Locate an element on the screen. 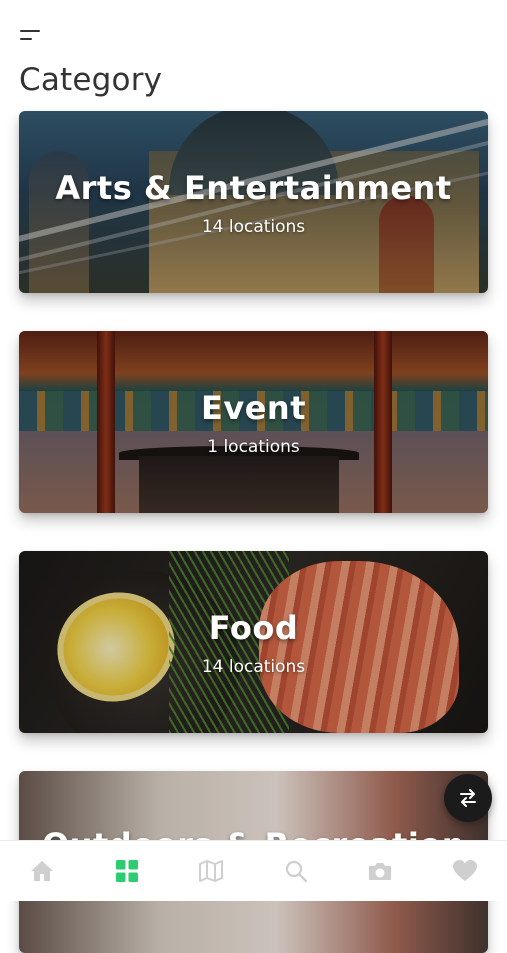 This screenshot has width=507, height=953. tab-camera is located at coordinates (380, 871).